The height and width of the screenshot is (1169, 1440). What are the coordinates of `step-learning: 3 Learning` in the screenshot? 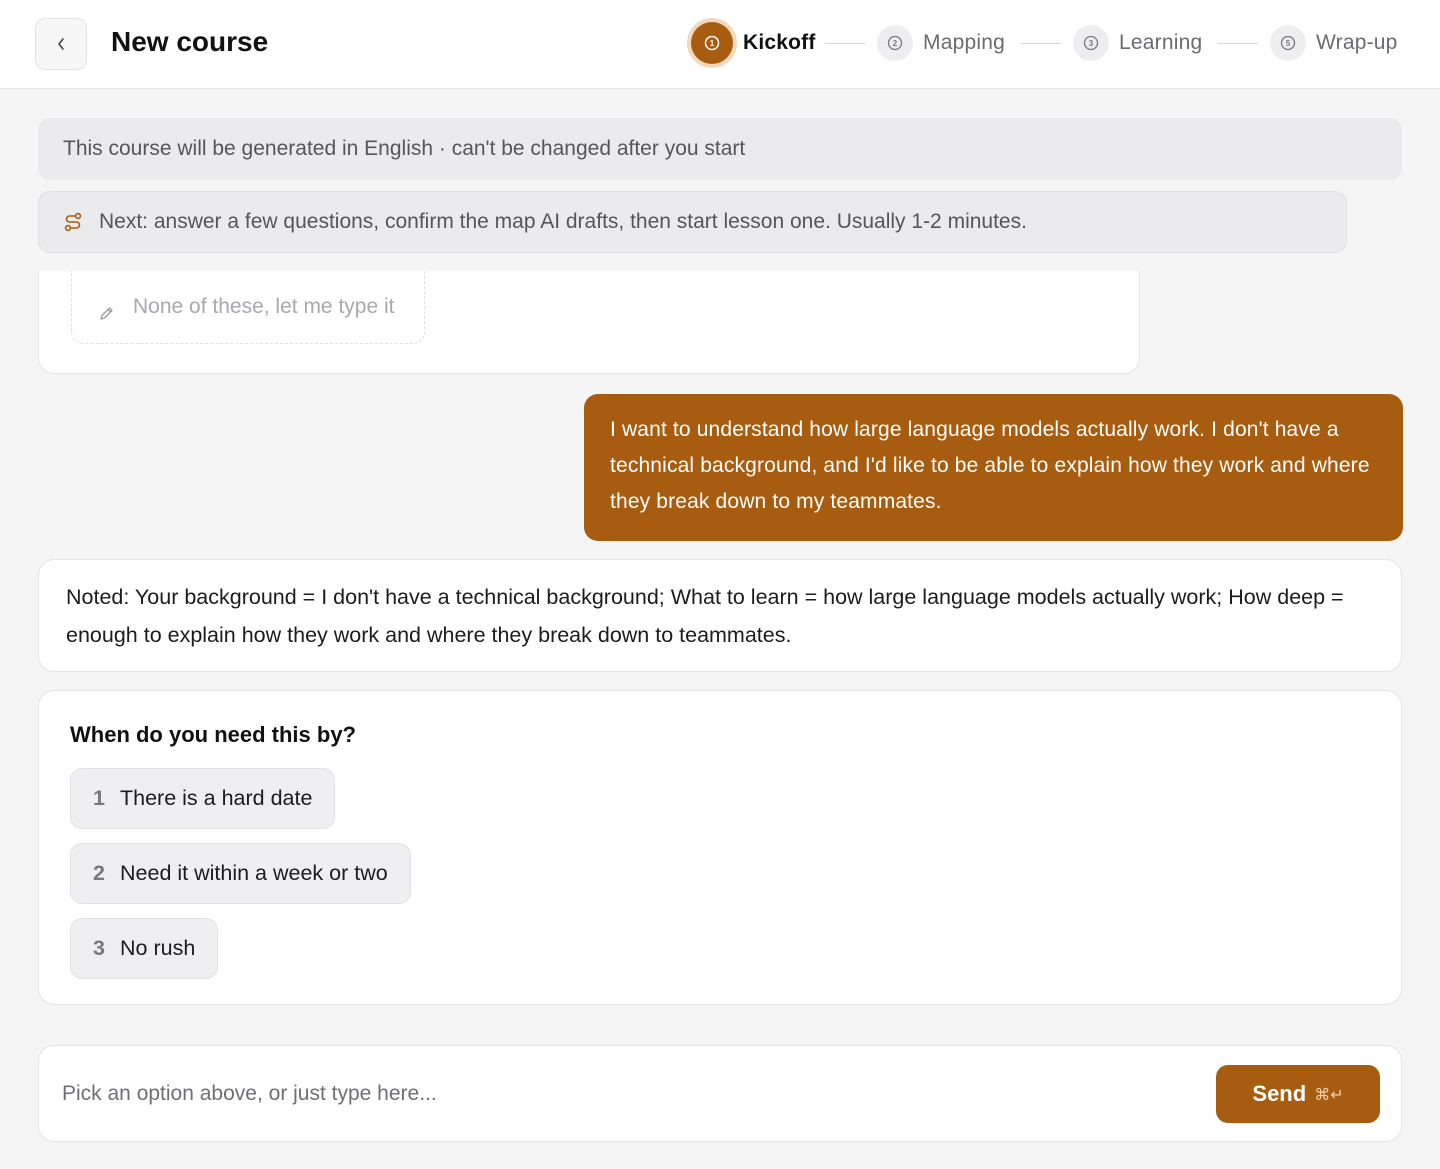 It's located at (1137, 43).